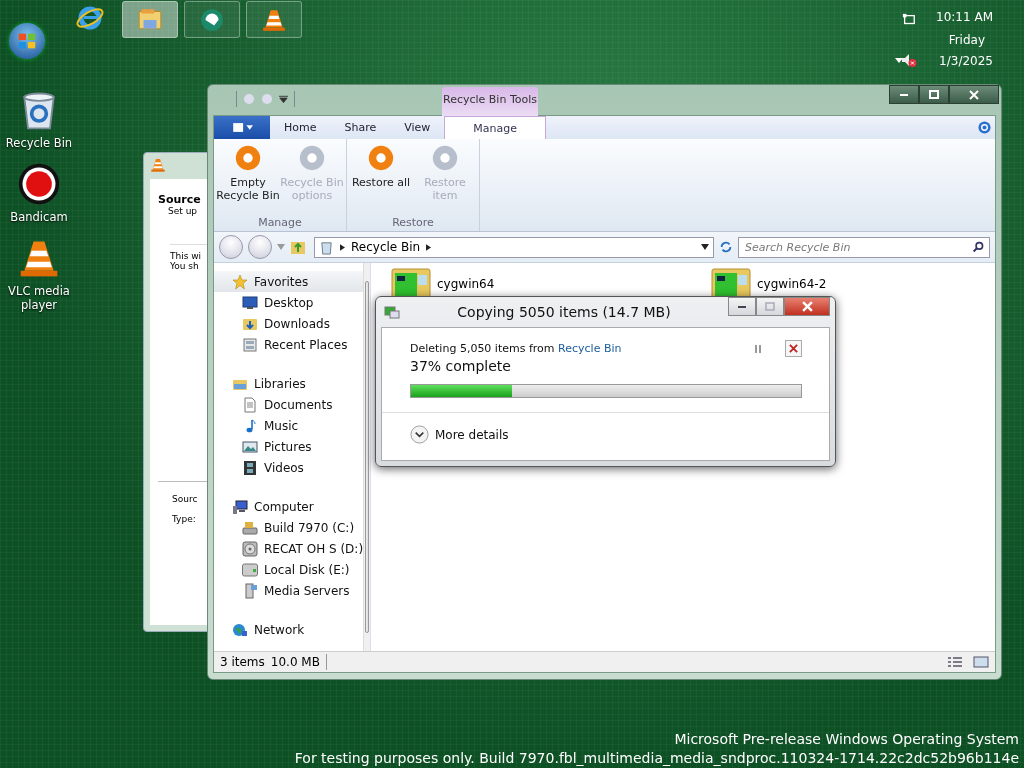 This screenshot has height=768, width=1024. I want to click on nav-item: Local Disk (E:), so click(289, 569).